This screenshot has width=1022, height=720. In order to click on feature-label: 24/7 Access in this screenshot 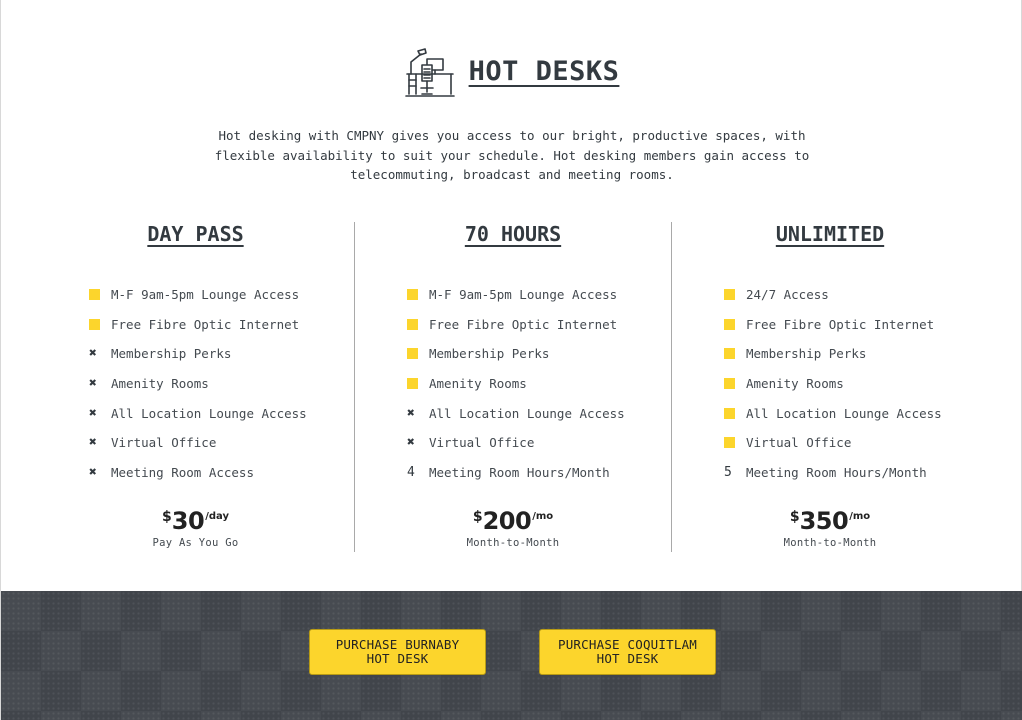, I will do `click(787, 295)`.